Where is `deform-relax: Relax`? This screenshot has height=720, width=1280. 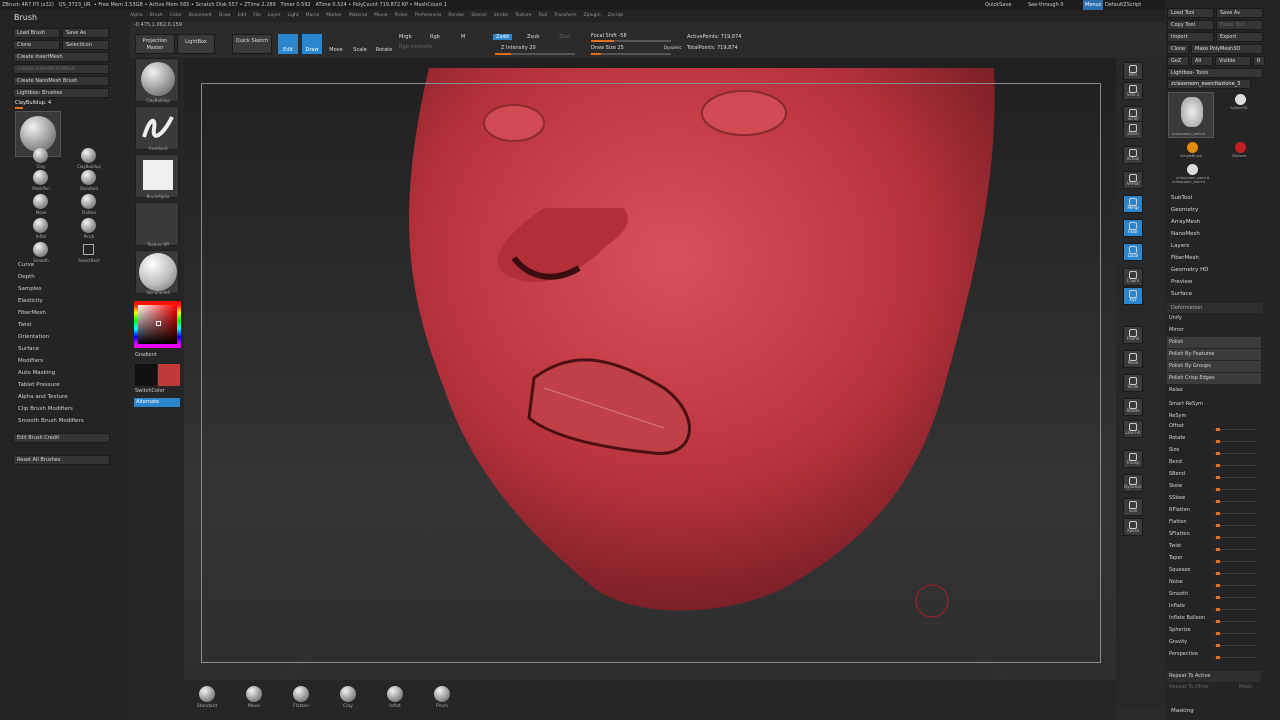
deform-relax: Relax is located at coordinates (1214, 390).